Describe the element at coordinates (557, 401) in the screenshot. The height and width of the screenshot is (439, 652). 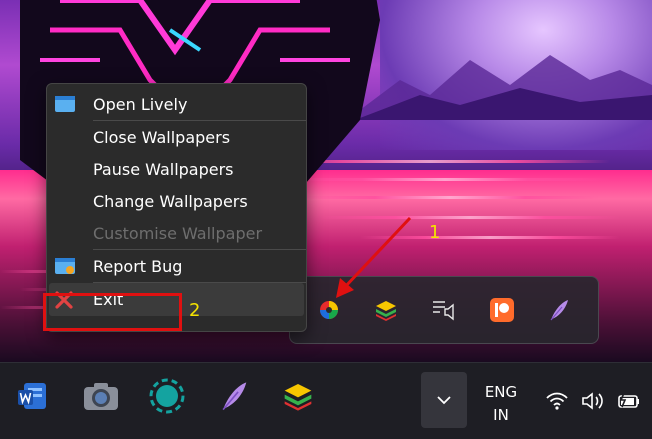
I see `wifi-icon` at that location.